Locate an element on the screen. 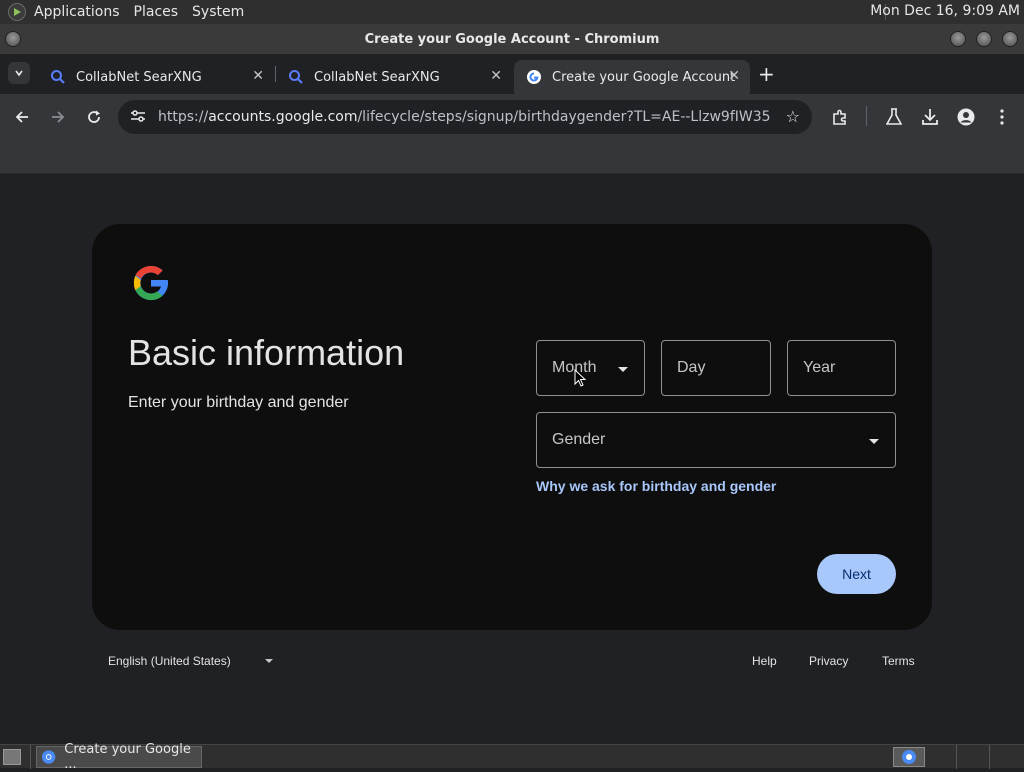 The image size is (1024, 772). workspace-switcher is located at coordinates (909, 757).